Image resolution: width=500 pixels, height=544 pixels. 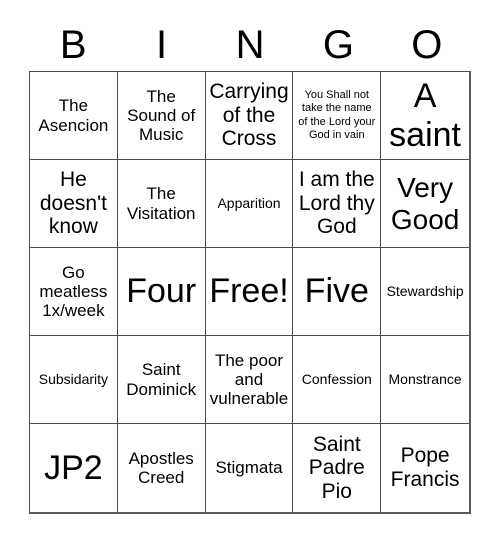 I want to click on bingo-cell: Very Good, so click(x=425, y=204).